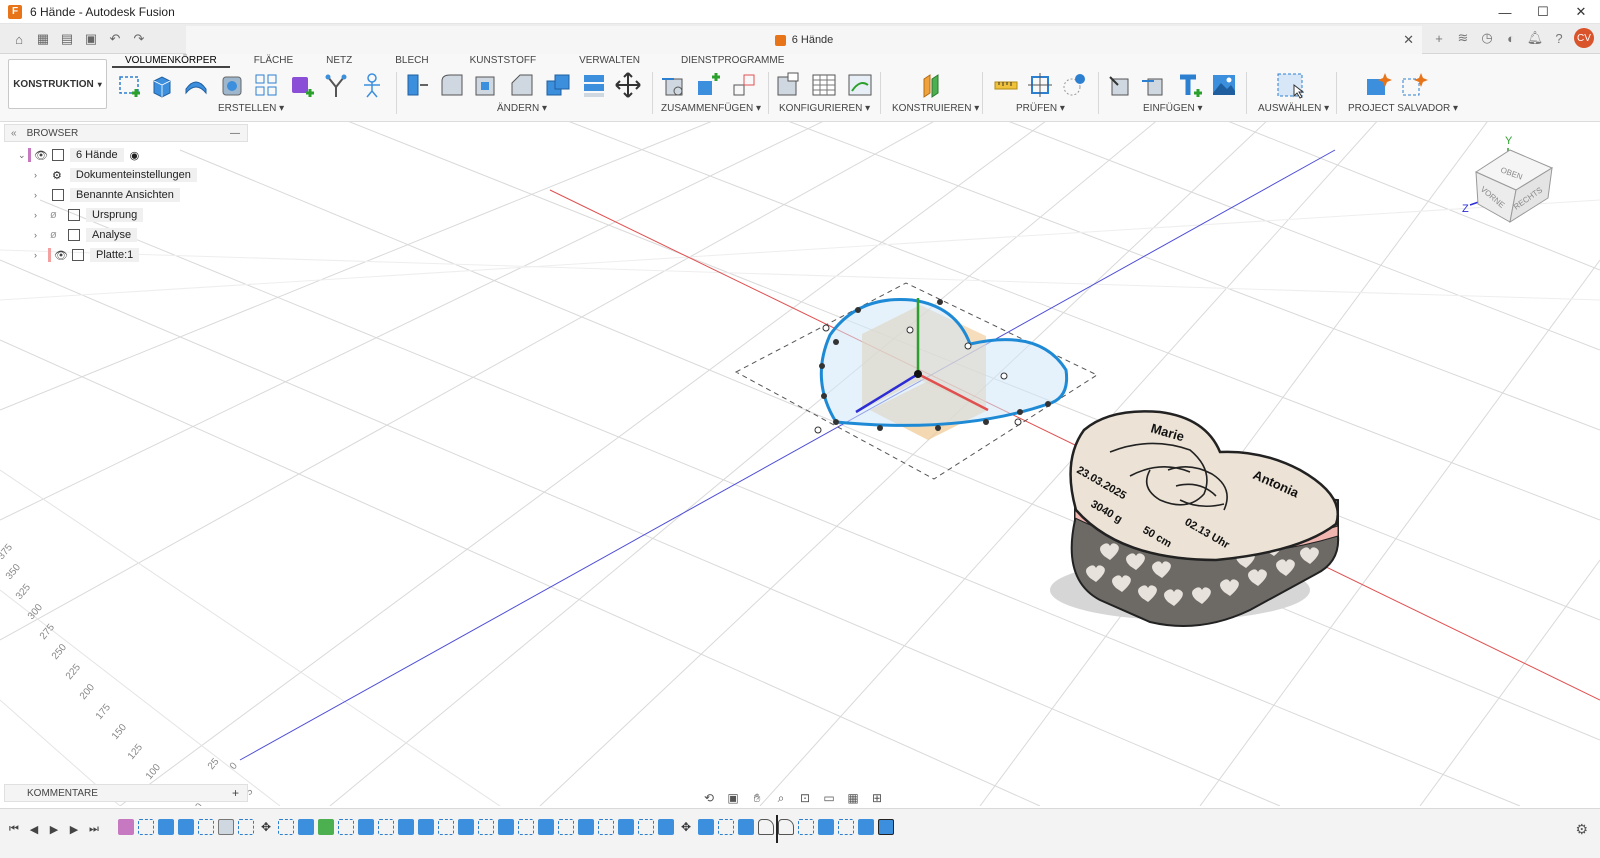 The height and width of the screenshot is (858, 1600). I want to click on tab-volumenkoerper: VOLUMENKÖRPER, so click(171, 61).